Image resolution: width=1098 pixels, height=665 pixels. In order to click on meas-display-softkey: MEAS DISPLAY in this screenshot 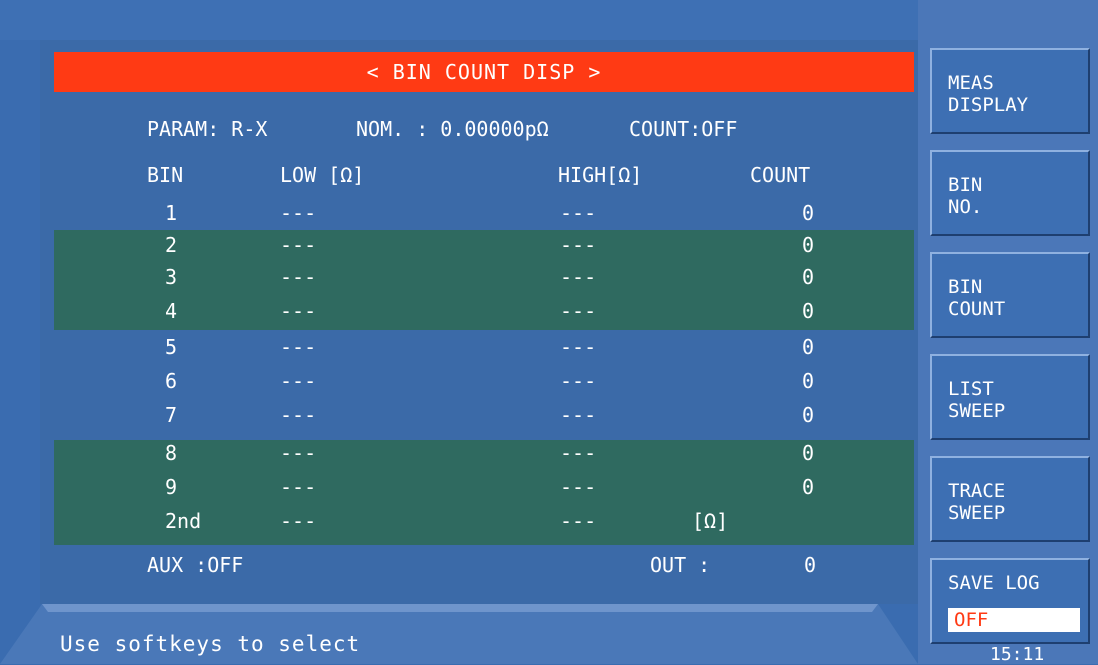, I will do `click(1010, 91)`.